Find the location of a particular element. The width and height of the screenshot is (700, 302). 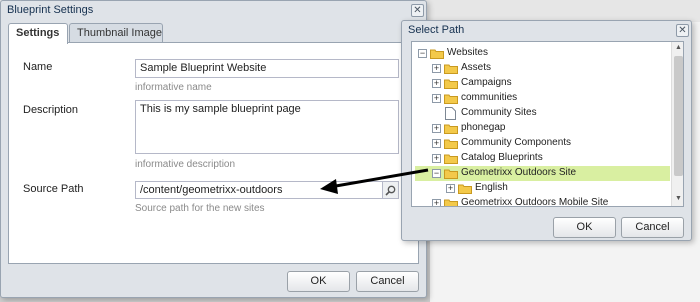

tree-item-community-components: + Community Components is located at coordinates (541, 143).